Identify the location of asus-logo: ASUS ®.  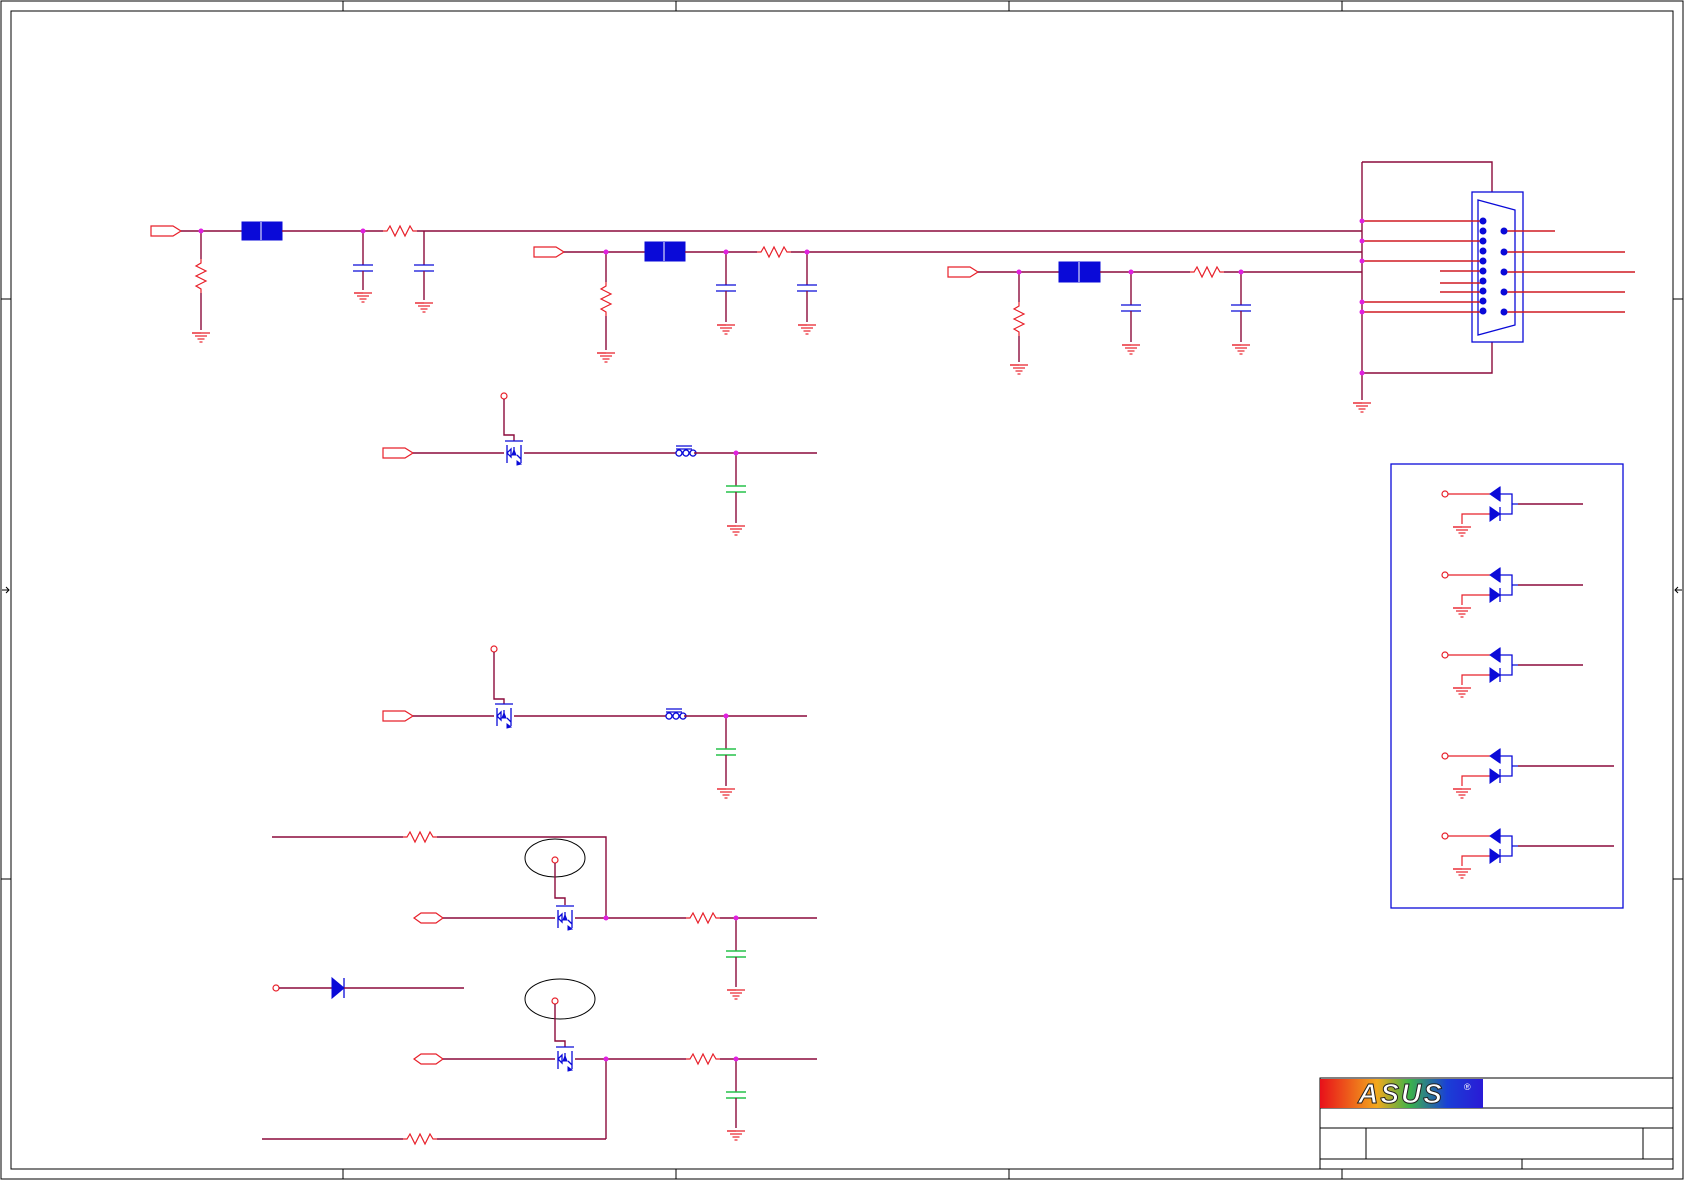
(1401, 1094).